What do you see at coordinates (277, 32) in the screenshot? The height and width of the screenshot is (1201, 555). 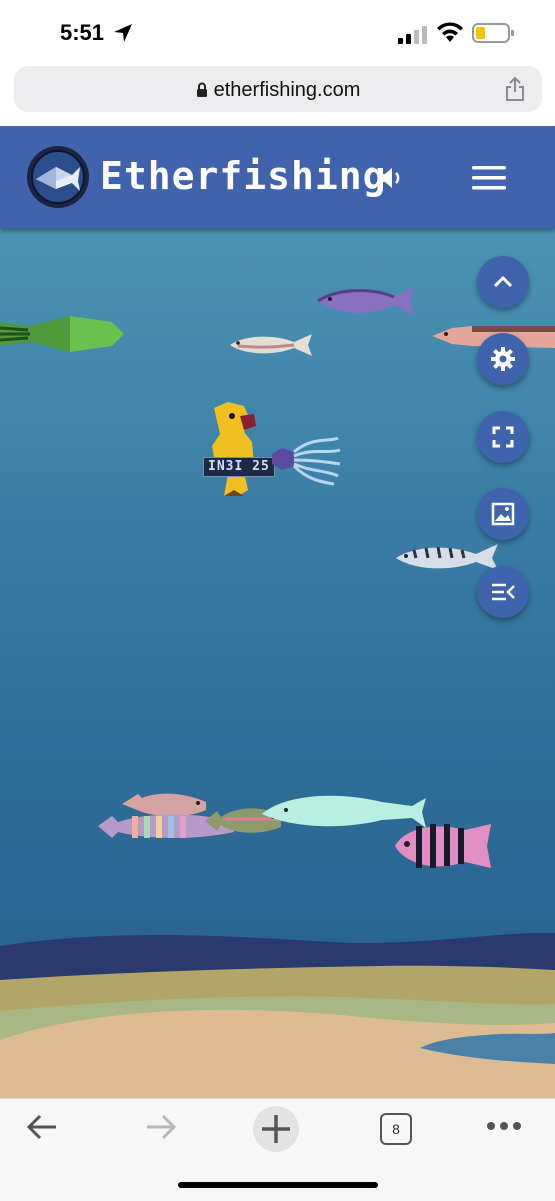 I see `status-bar: 5:51` at bounding box center [277, 32].